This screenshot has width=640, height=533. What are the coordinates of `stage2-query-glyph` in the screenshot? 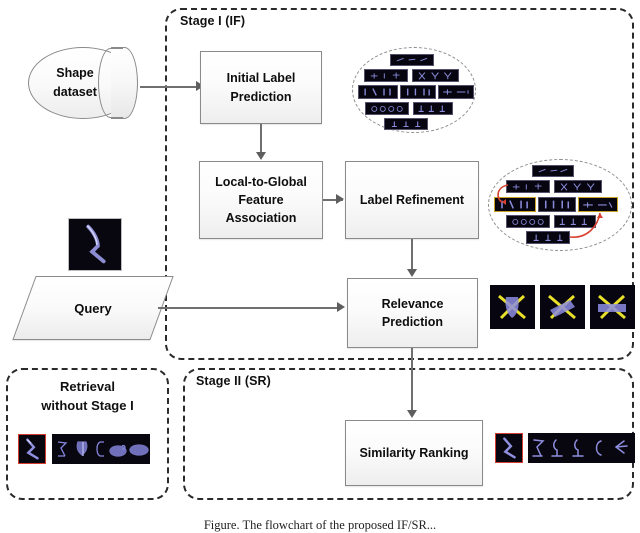 It's located at (509, 448).